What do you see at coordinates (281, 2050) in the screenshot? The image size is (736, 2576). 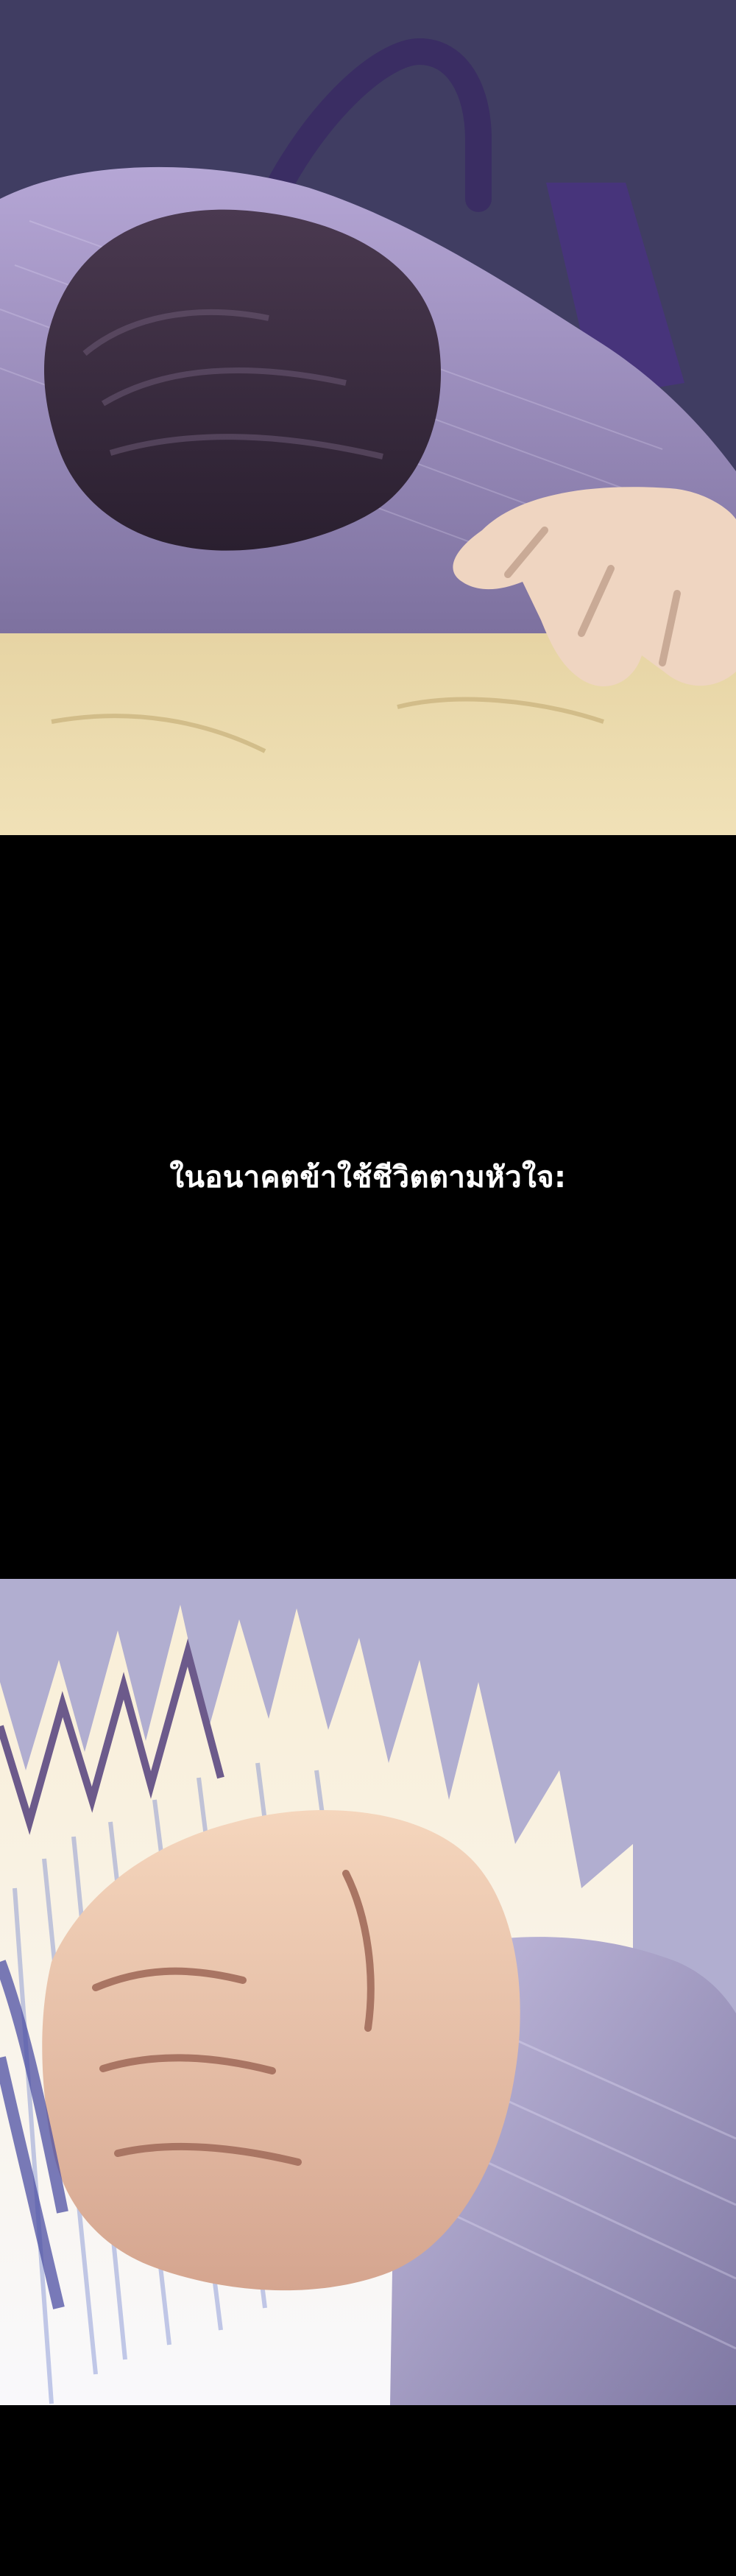 I see `fist-shape` at bounding box center [281, 2050].